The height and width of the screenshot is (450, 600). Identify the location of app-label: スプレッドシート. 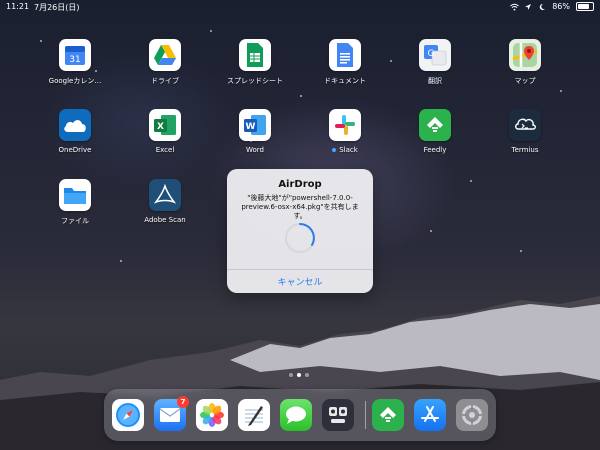
(255, 81).